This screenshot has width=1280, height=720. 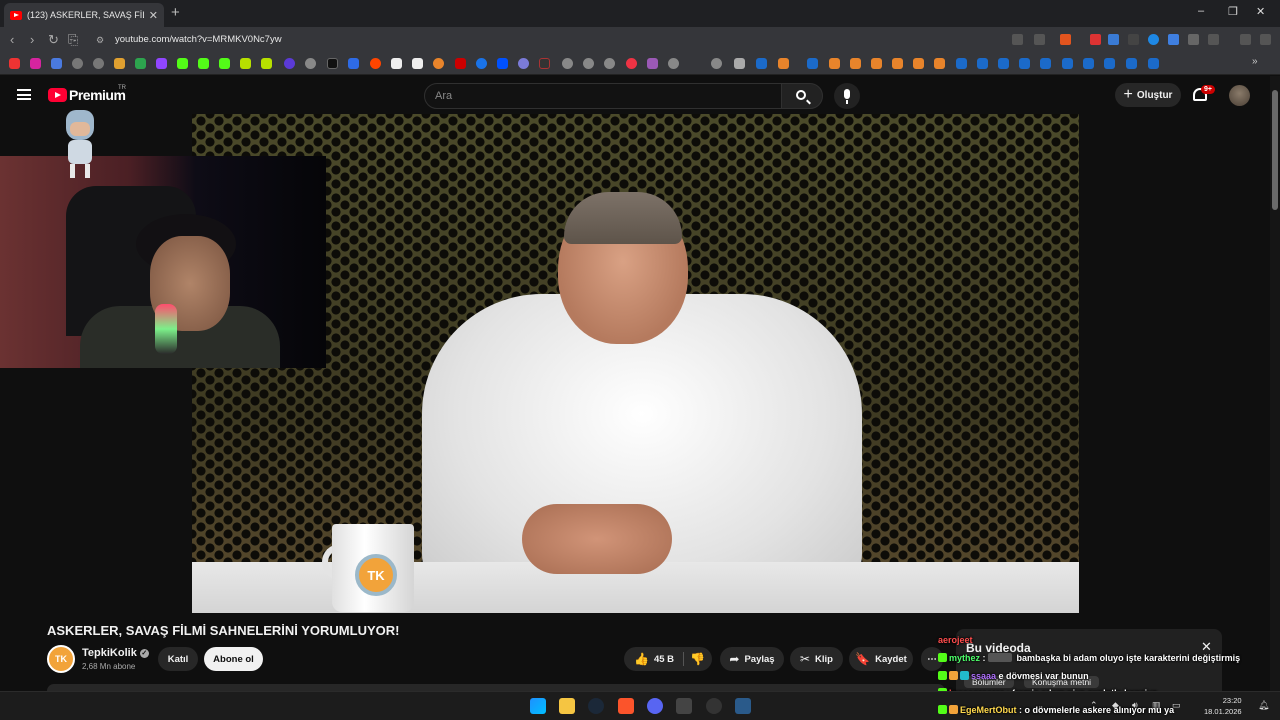 What do you see at coordinates (1213, 39) in the screenshot?
I see `sidebar-icon` at bounding box center [1213, 39].